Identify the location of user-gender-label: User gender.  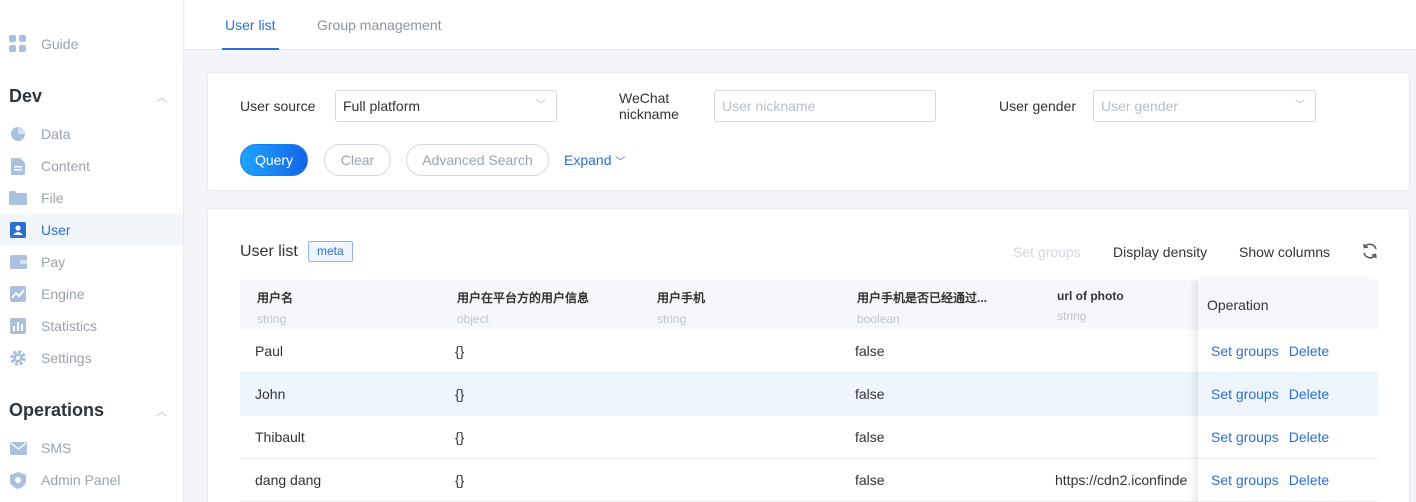
(1038, 106).